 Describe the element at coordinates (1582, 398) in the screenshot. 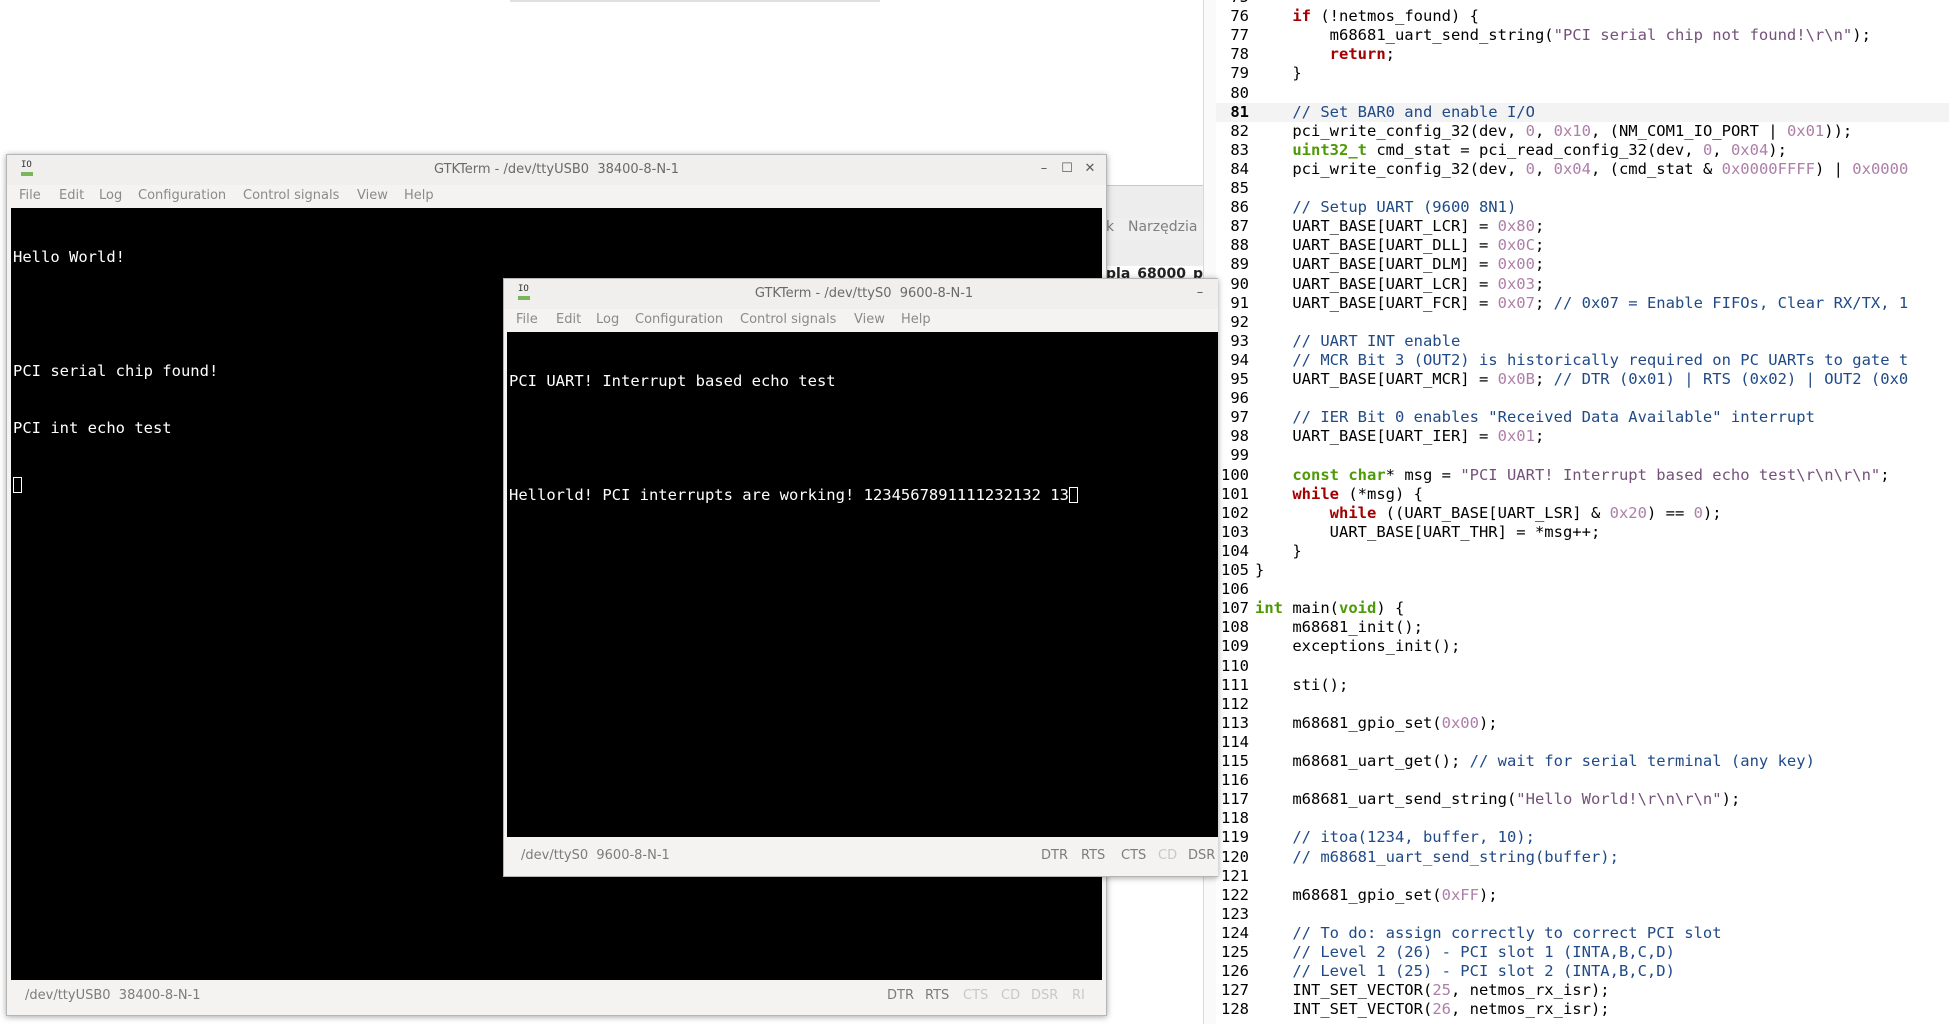

I see `code-line: 96` at that location.